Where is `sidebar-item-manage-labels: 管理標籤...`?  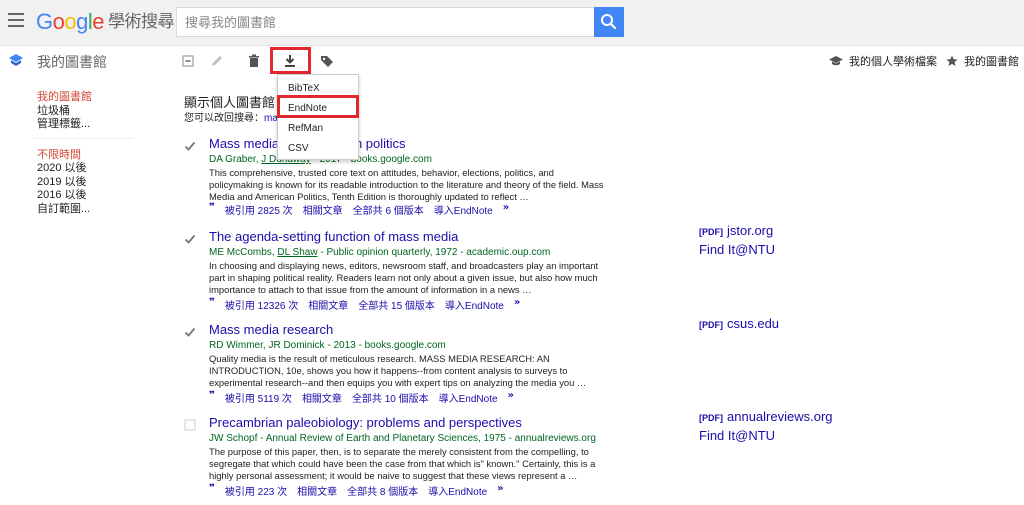
sidebar-item-manage-labels: 管理標籤... is located at coordinates (92, 125).